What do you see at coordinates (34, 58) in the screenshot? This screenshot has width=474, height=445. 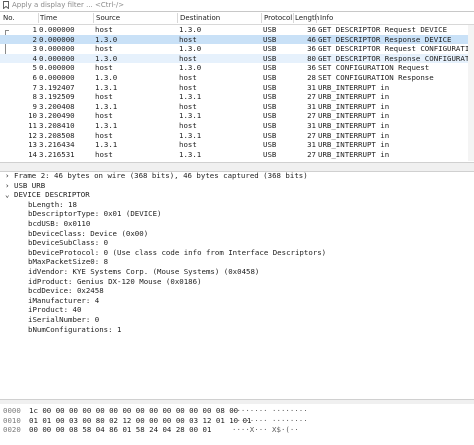 I see `packet-cell-no: 4` at bounding box center [34, 58].